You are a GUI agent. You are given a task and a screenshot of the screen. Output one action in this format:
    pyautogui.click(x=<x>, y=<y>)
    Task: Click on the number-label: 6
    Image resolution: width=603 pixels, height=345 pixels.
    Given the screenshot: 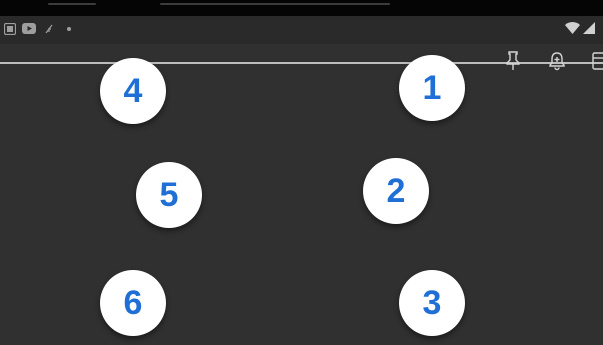 What is the action you would take?
    pyautogui.click(x=133, y=303)
    